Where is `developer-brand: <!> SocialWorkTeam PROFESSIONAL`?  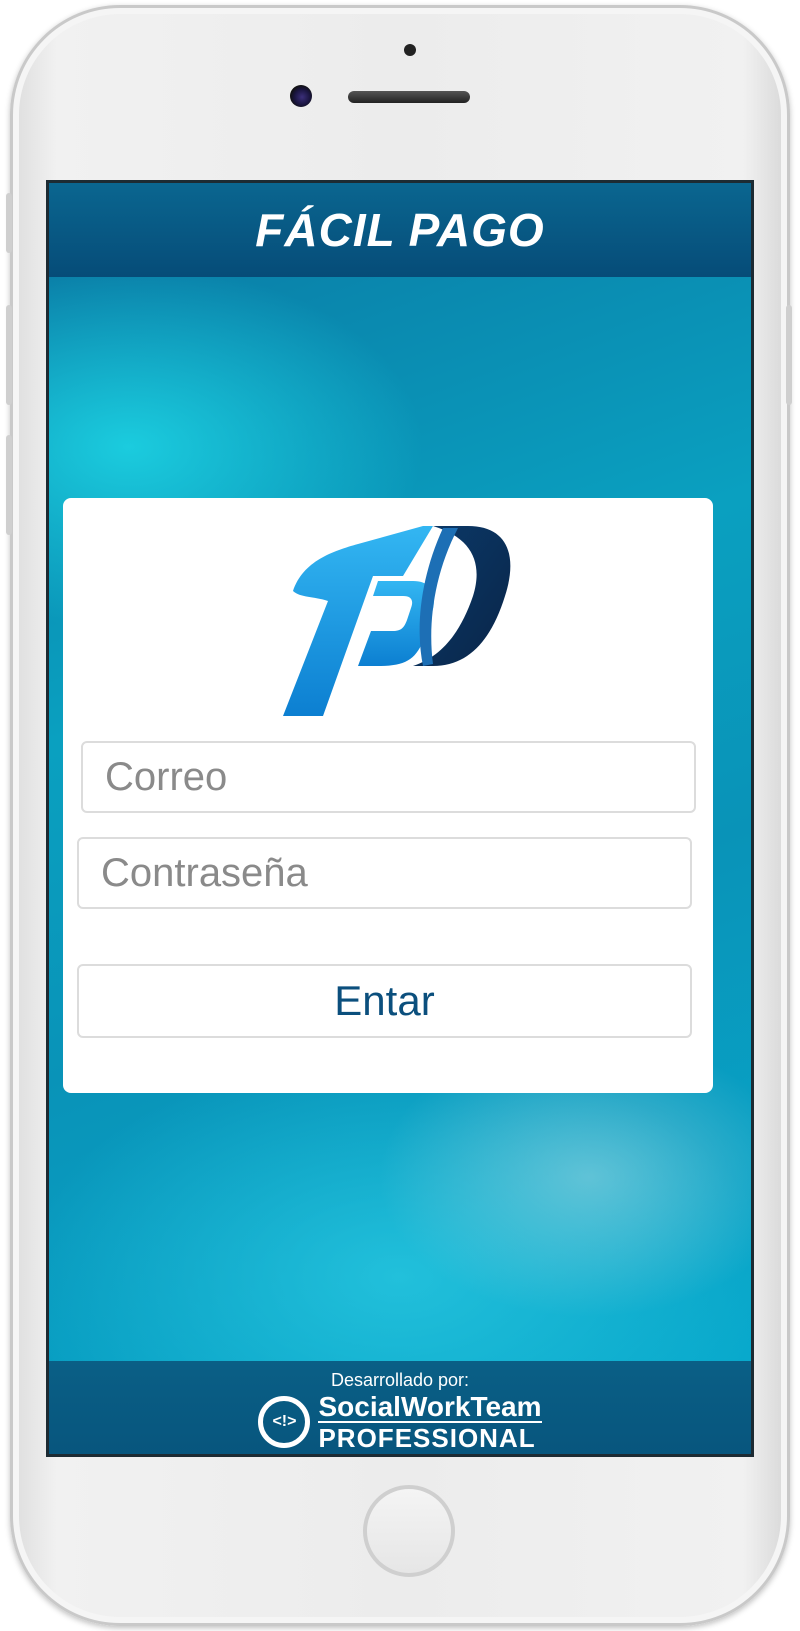
developer-brand: <!> SocialWorkTeam PROFESSIONAL is located at coordinates (400, 1421).